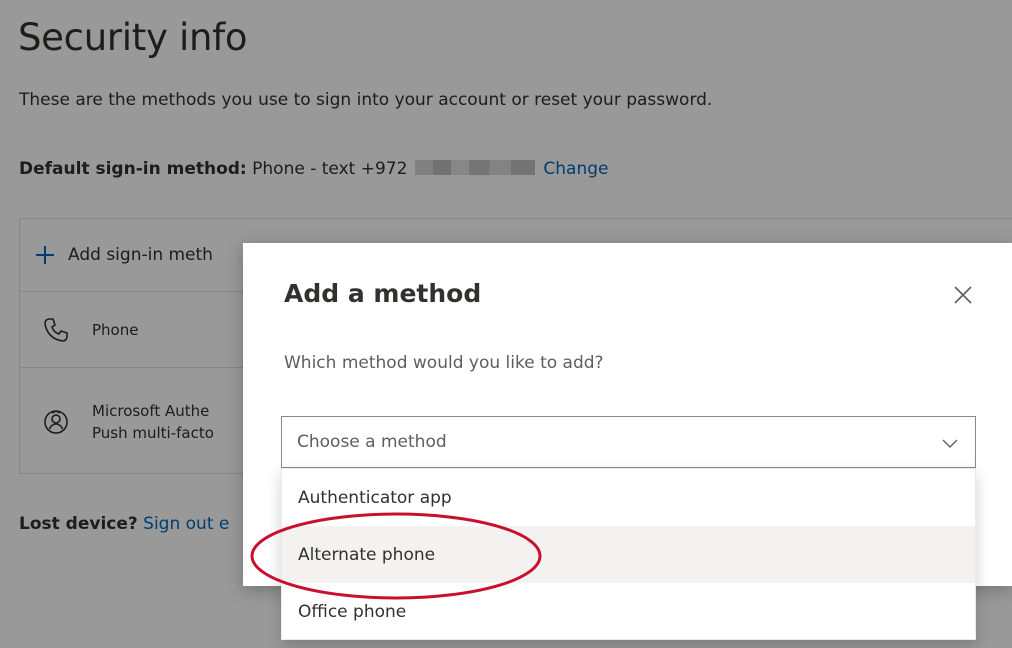  I want to click on option-office-phone: Office phone, so click(628, 611).